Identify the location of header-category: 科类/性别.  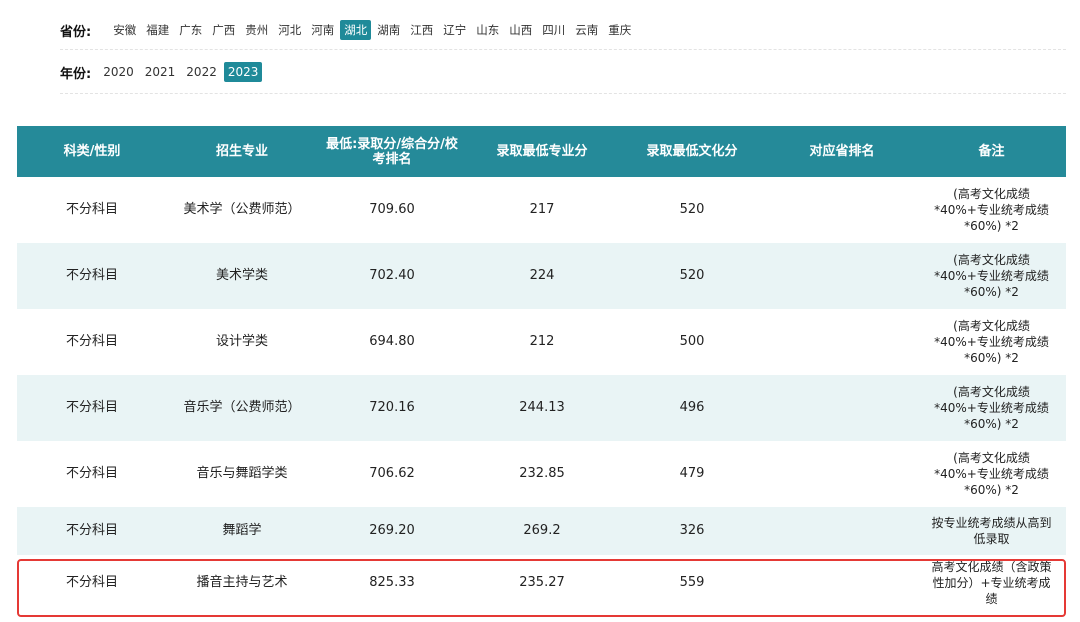
(92, 151).